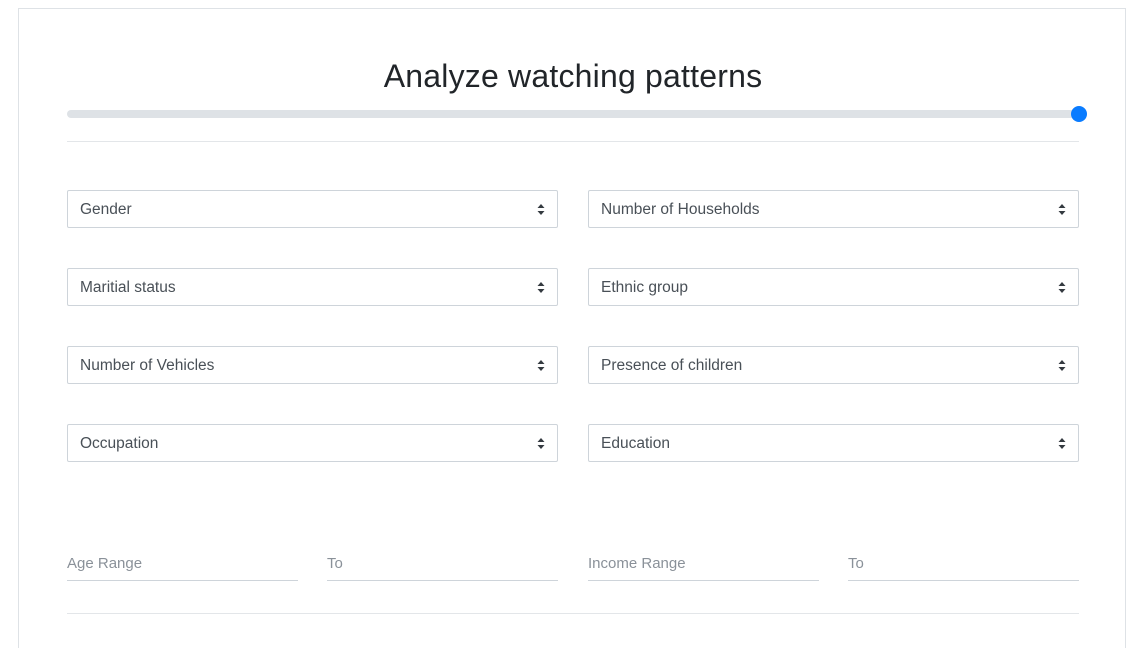 This screenshot has height=648, width=1137. Describe the element at coordinates (833, 209) in the screenshot. I see `households-select: Number of Households` at that location.